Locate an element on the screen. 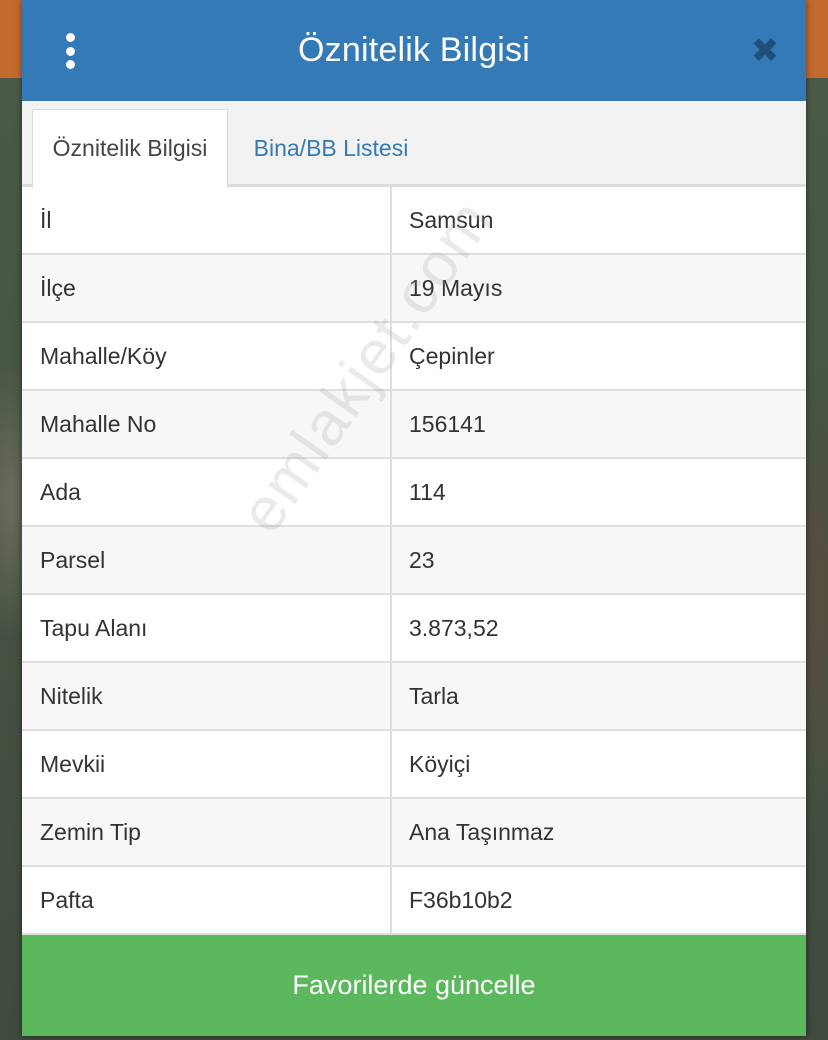 This screenshot has height=1040, width=828. attribute-key: Mahalle No is located at coordinates (207, 424).